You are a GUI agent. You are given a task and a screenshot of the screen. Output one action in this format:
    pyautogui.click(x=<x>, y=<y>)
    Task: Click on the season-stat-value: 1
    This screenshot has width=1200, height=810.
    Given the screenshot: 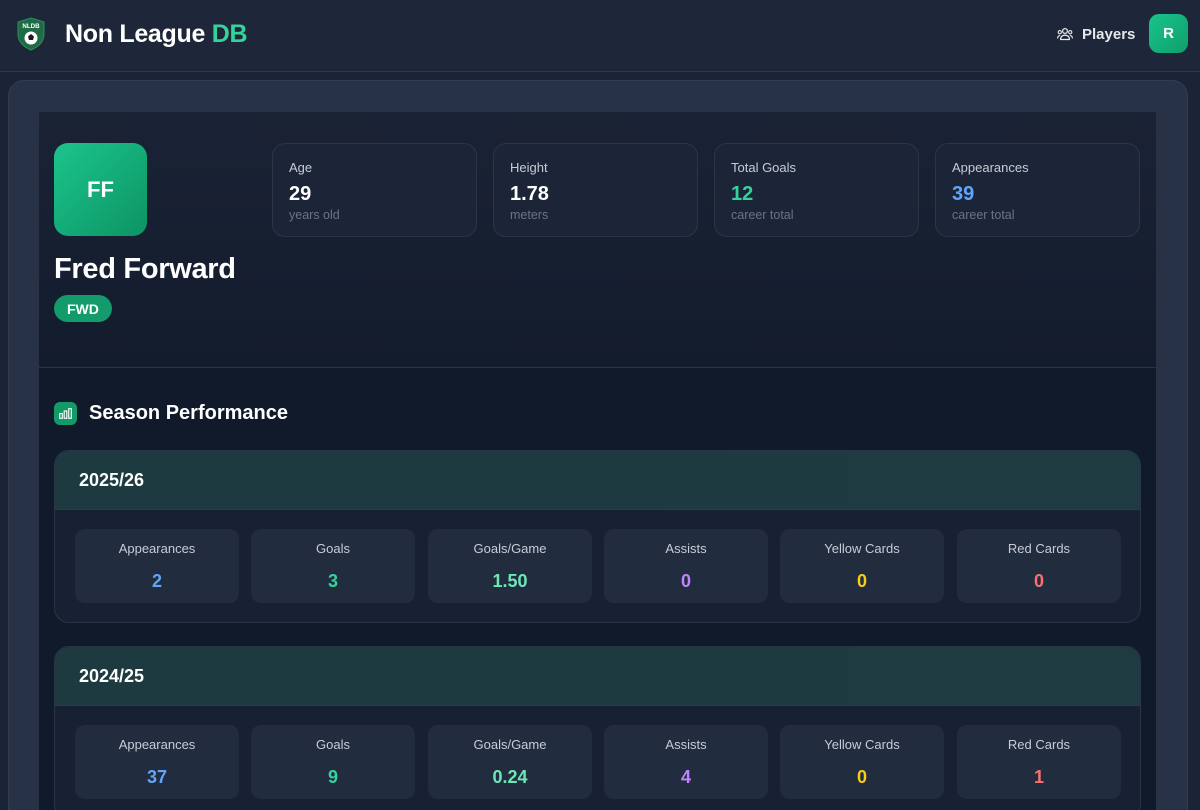 What is the action you would take?
    pyautogui.click(x=1038, y=777)
    